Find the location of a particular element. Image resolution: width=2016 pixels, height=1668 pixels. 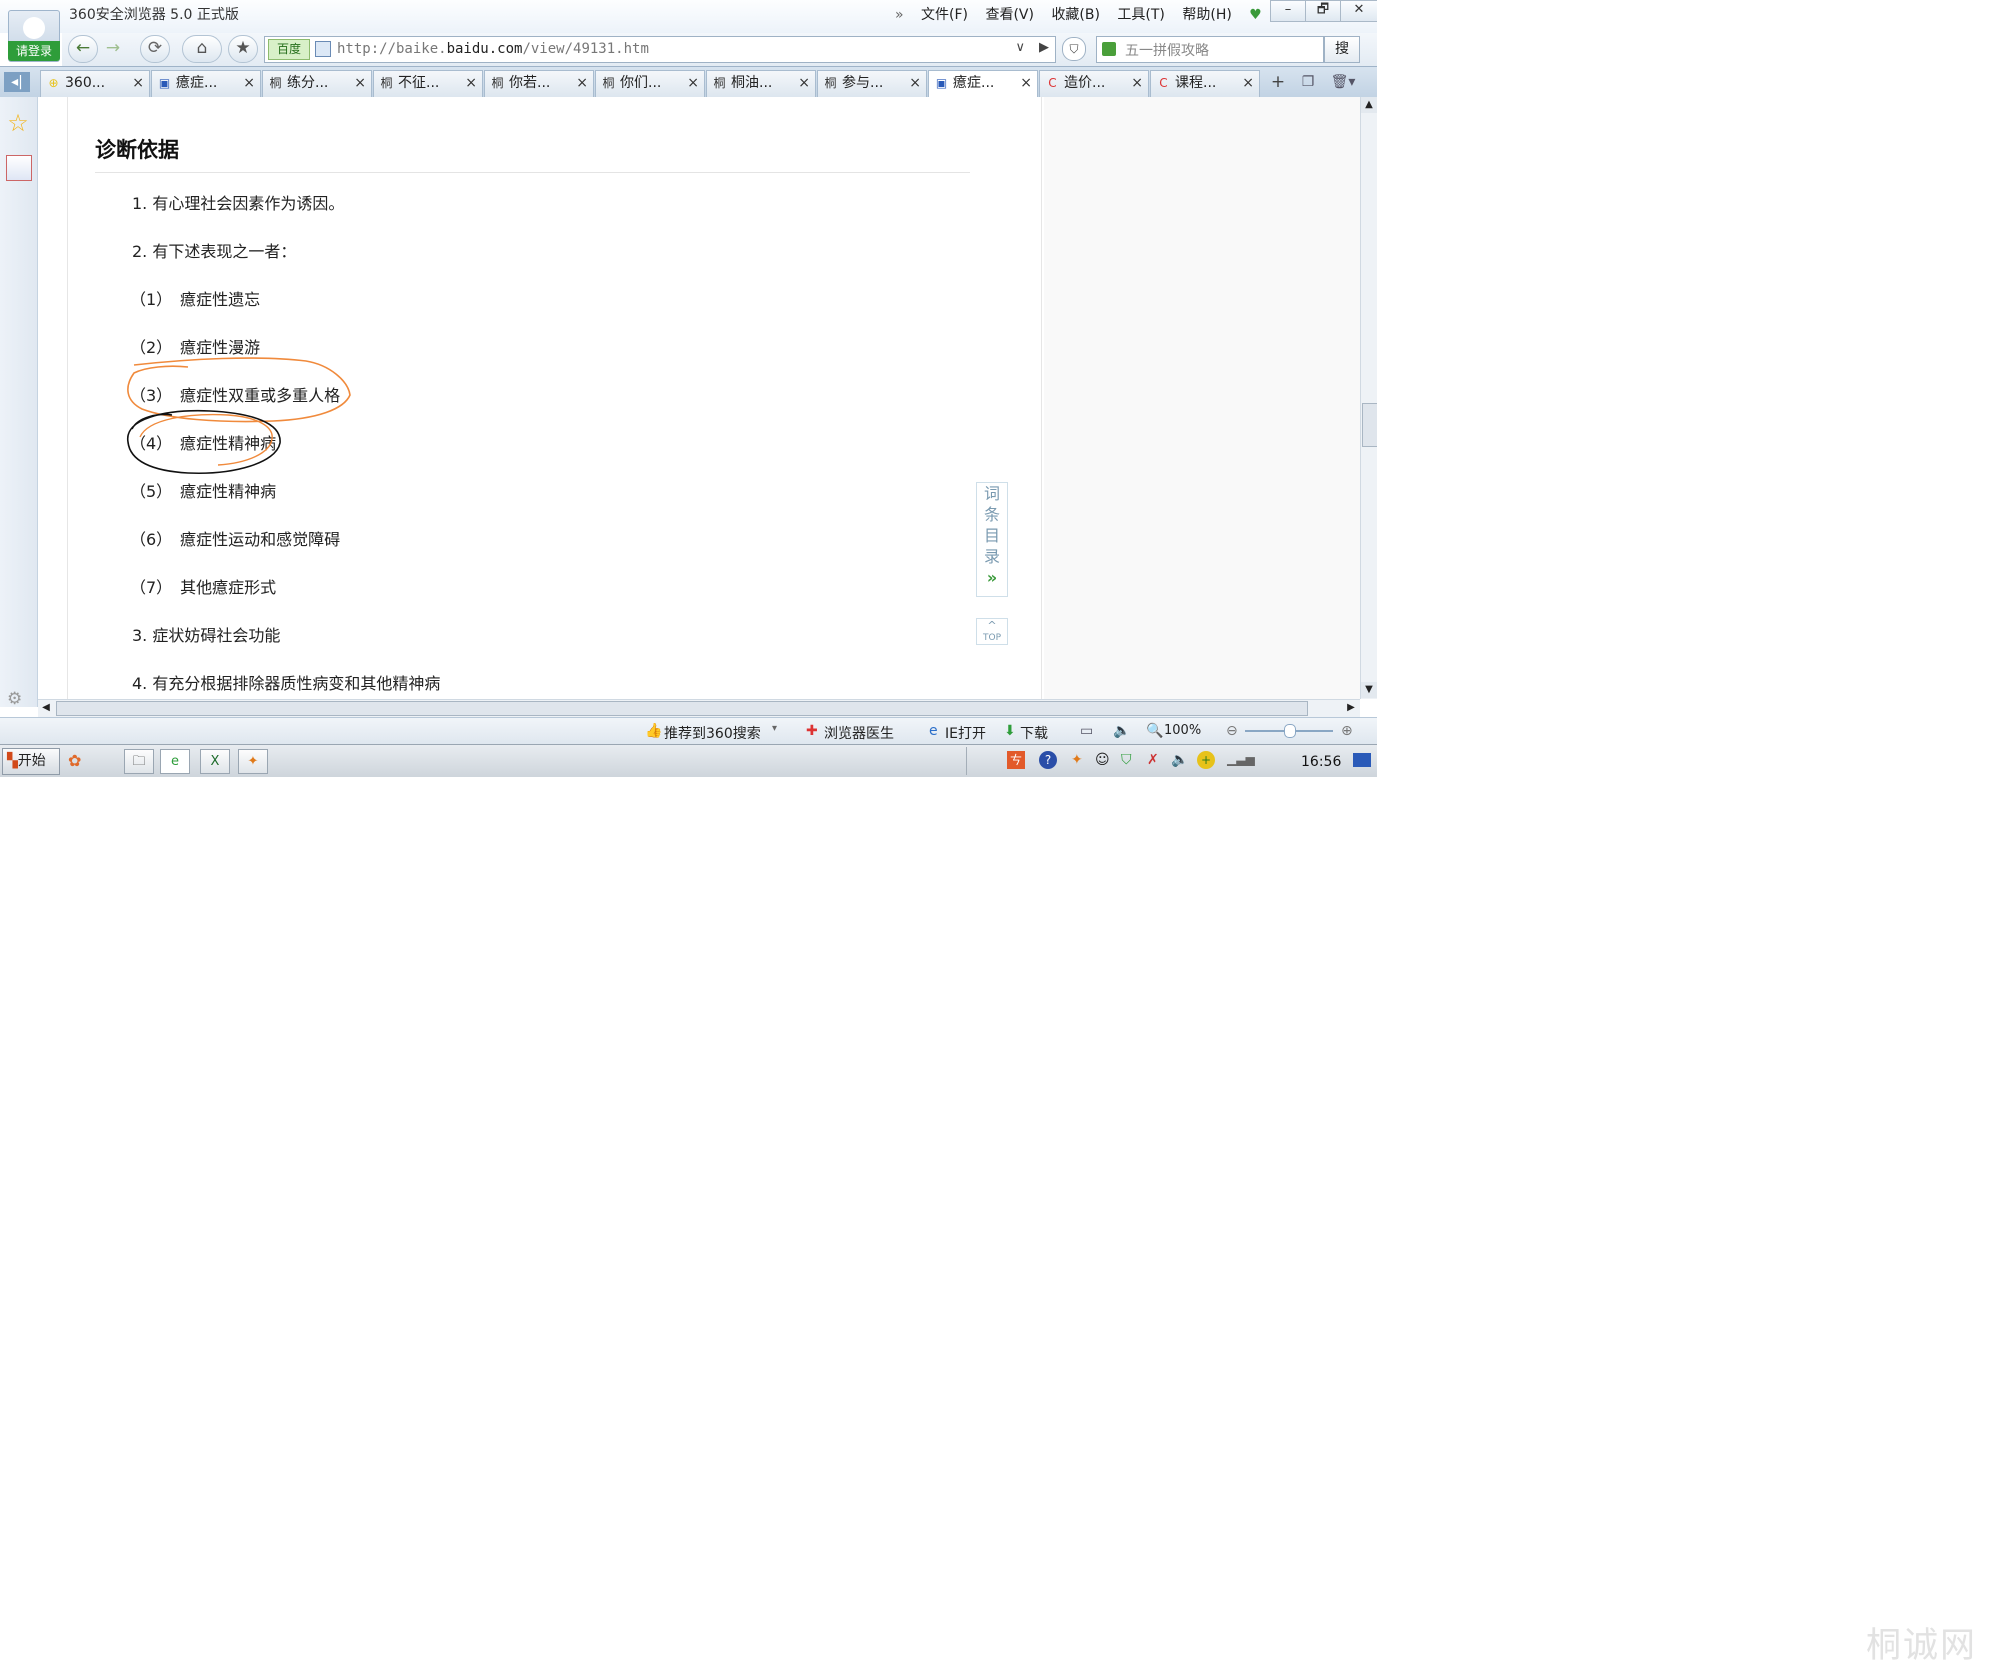

search-input: 五一拼假攻略 is located at coordinates (1167, 50).